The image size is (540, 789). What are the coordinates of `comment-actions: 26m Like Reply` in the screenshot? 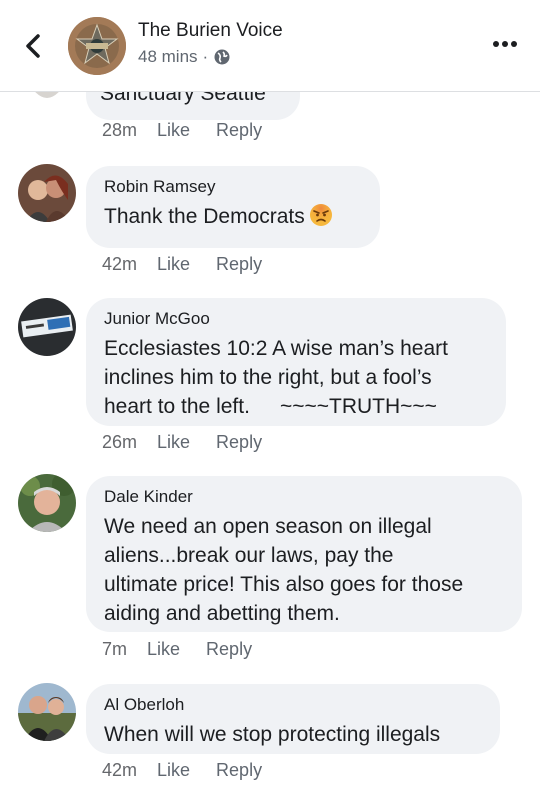 It's located at (182, 442).